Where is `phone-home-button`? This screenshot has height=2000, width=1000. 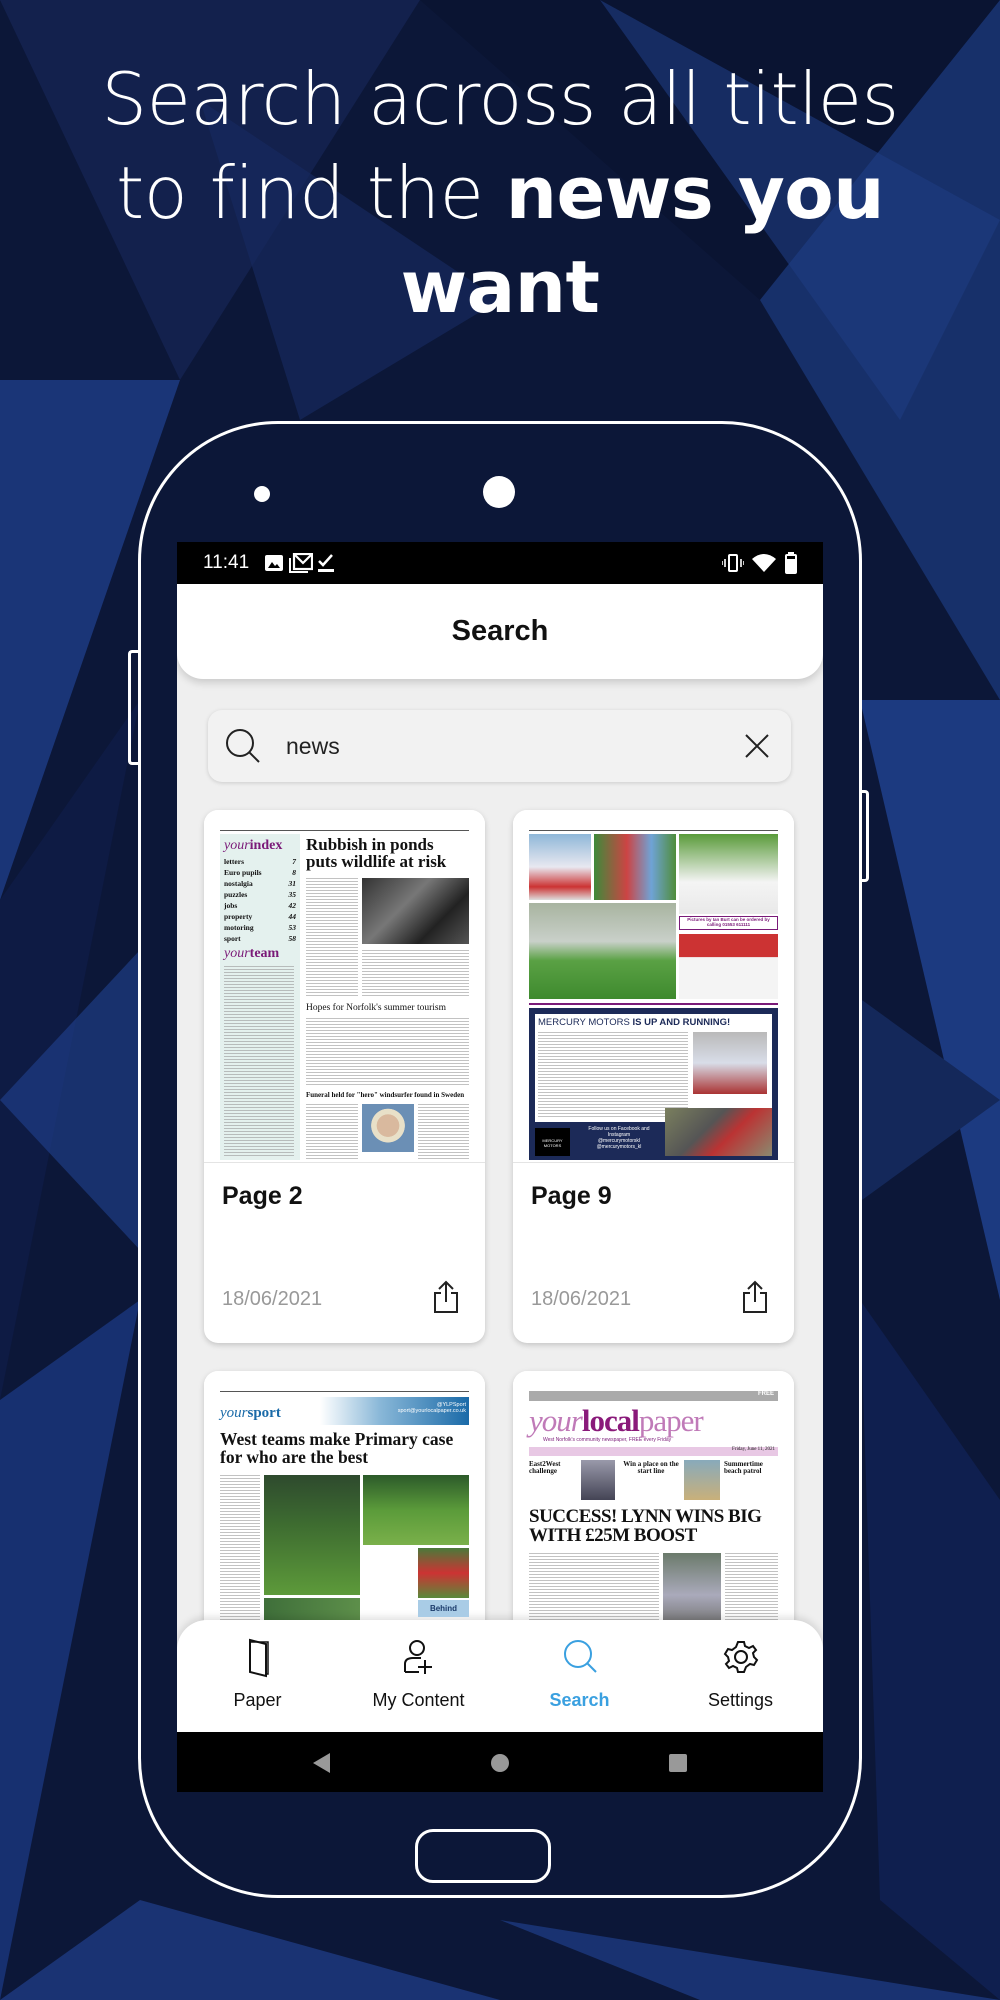 phone-home-button is located at coordinates (483, 1856).